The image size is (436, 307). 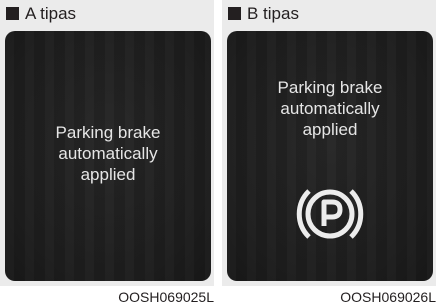 What do you see at coordinates (330, 214) in the screenshot?
I see `parking-brake-icon` at bounding box center [330, 214].